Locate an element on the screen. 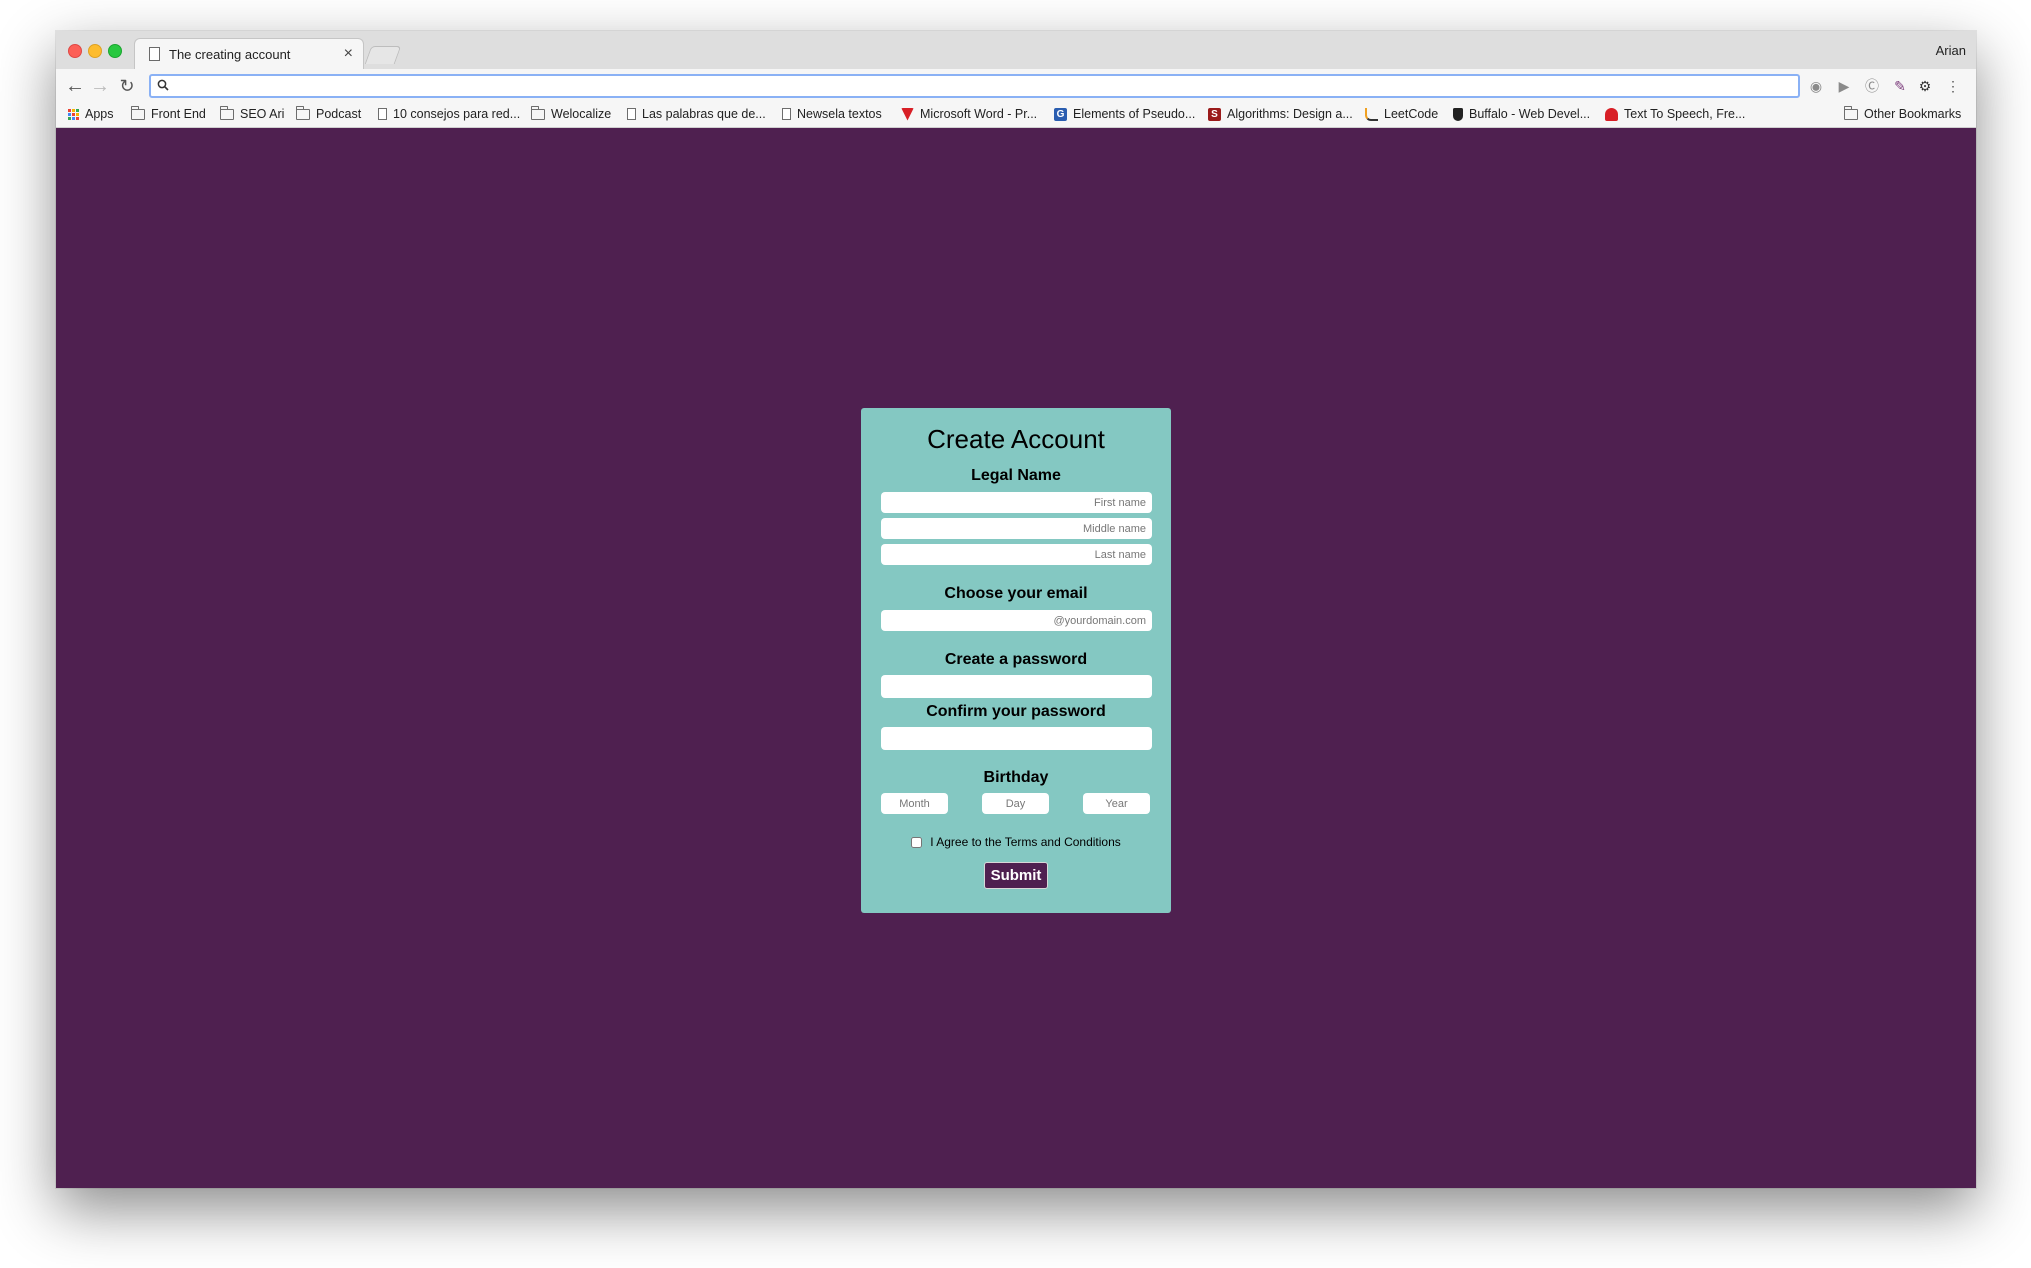 Image resolution: width=2031 pixels, height=1268 pixels. browser-toolbar: ← → ↻ ◉ ▶ Ⓒ ✎ ⚙ ⋮ is located at coordinates (1016, 86).